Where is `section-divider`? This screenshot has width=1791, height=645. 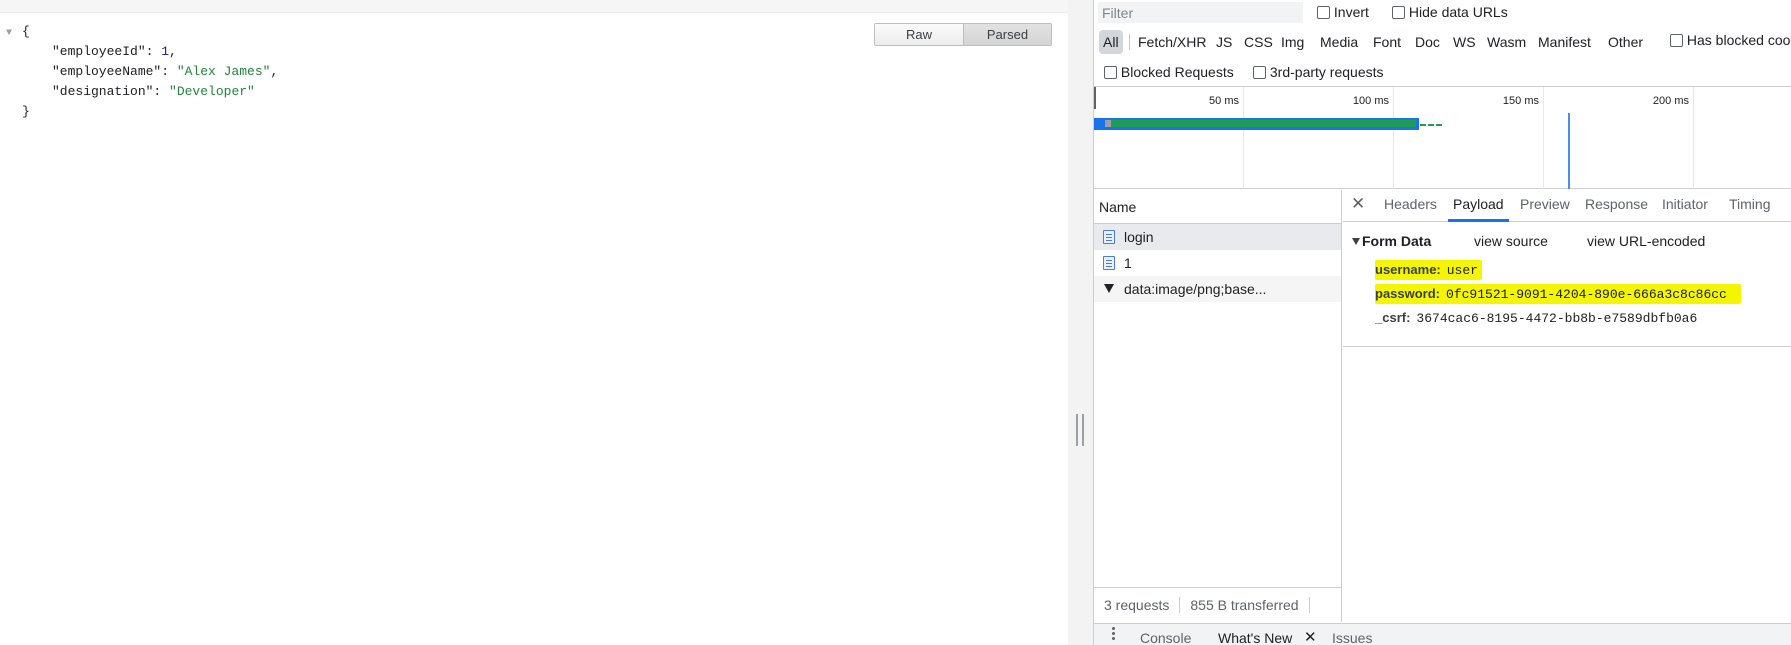
section-divider is located at coordinates (1567, 346).